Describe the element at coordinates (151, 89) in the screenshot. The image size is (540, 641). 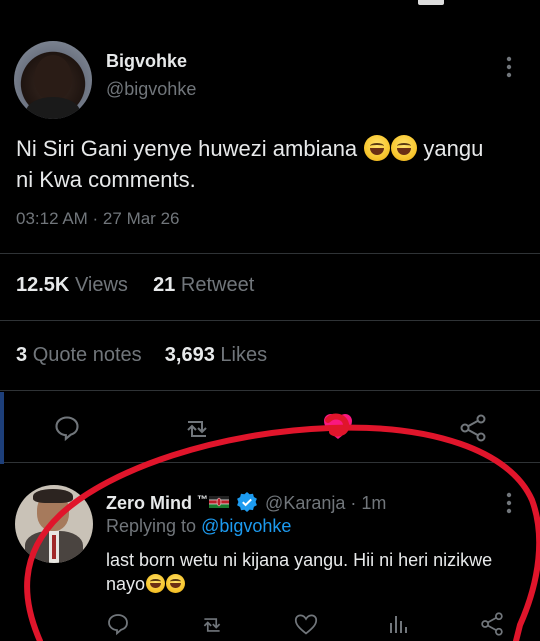
I see `author-handle: @bigvohke` at that location.